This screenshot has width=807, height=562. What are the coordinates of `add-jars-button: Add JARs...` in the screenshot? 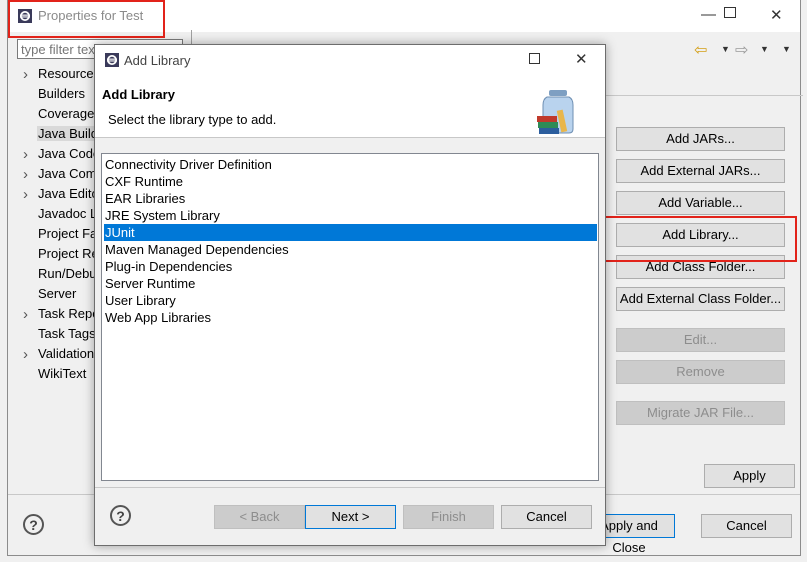 It's located at (700, 139).